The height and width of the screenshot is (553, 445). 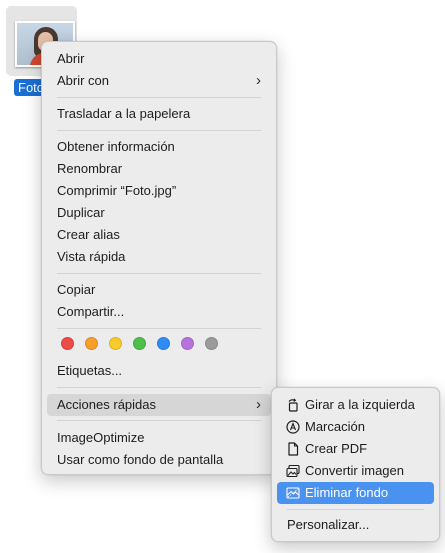 I want to click on tag-orange-dot, so click(x=91, y=343).